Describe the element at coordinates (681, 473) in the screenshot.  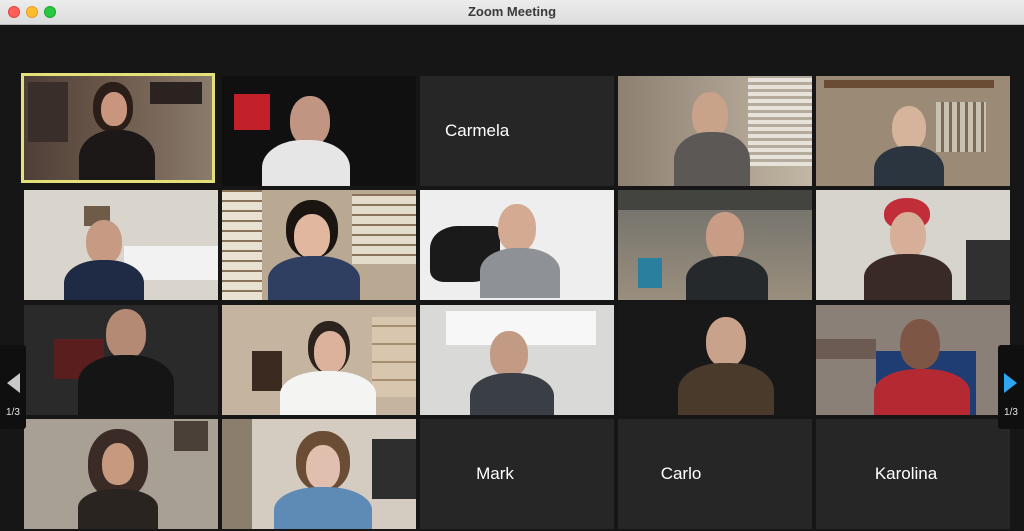
I see `participant-name: Carlo` at that location.